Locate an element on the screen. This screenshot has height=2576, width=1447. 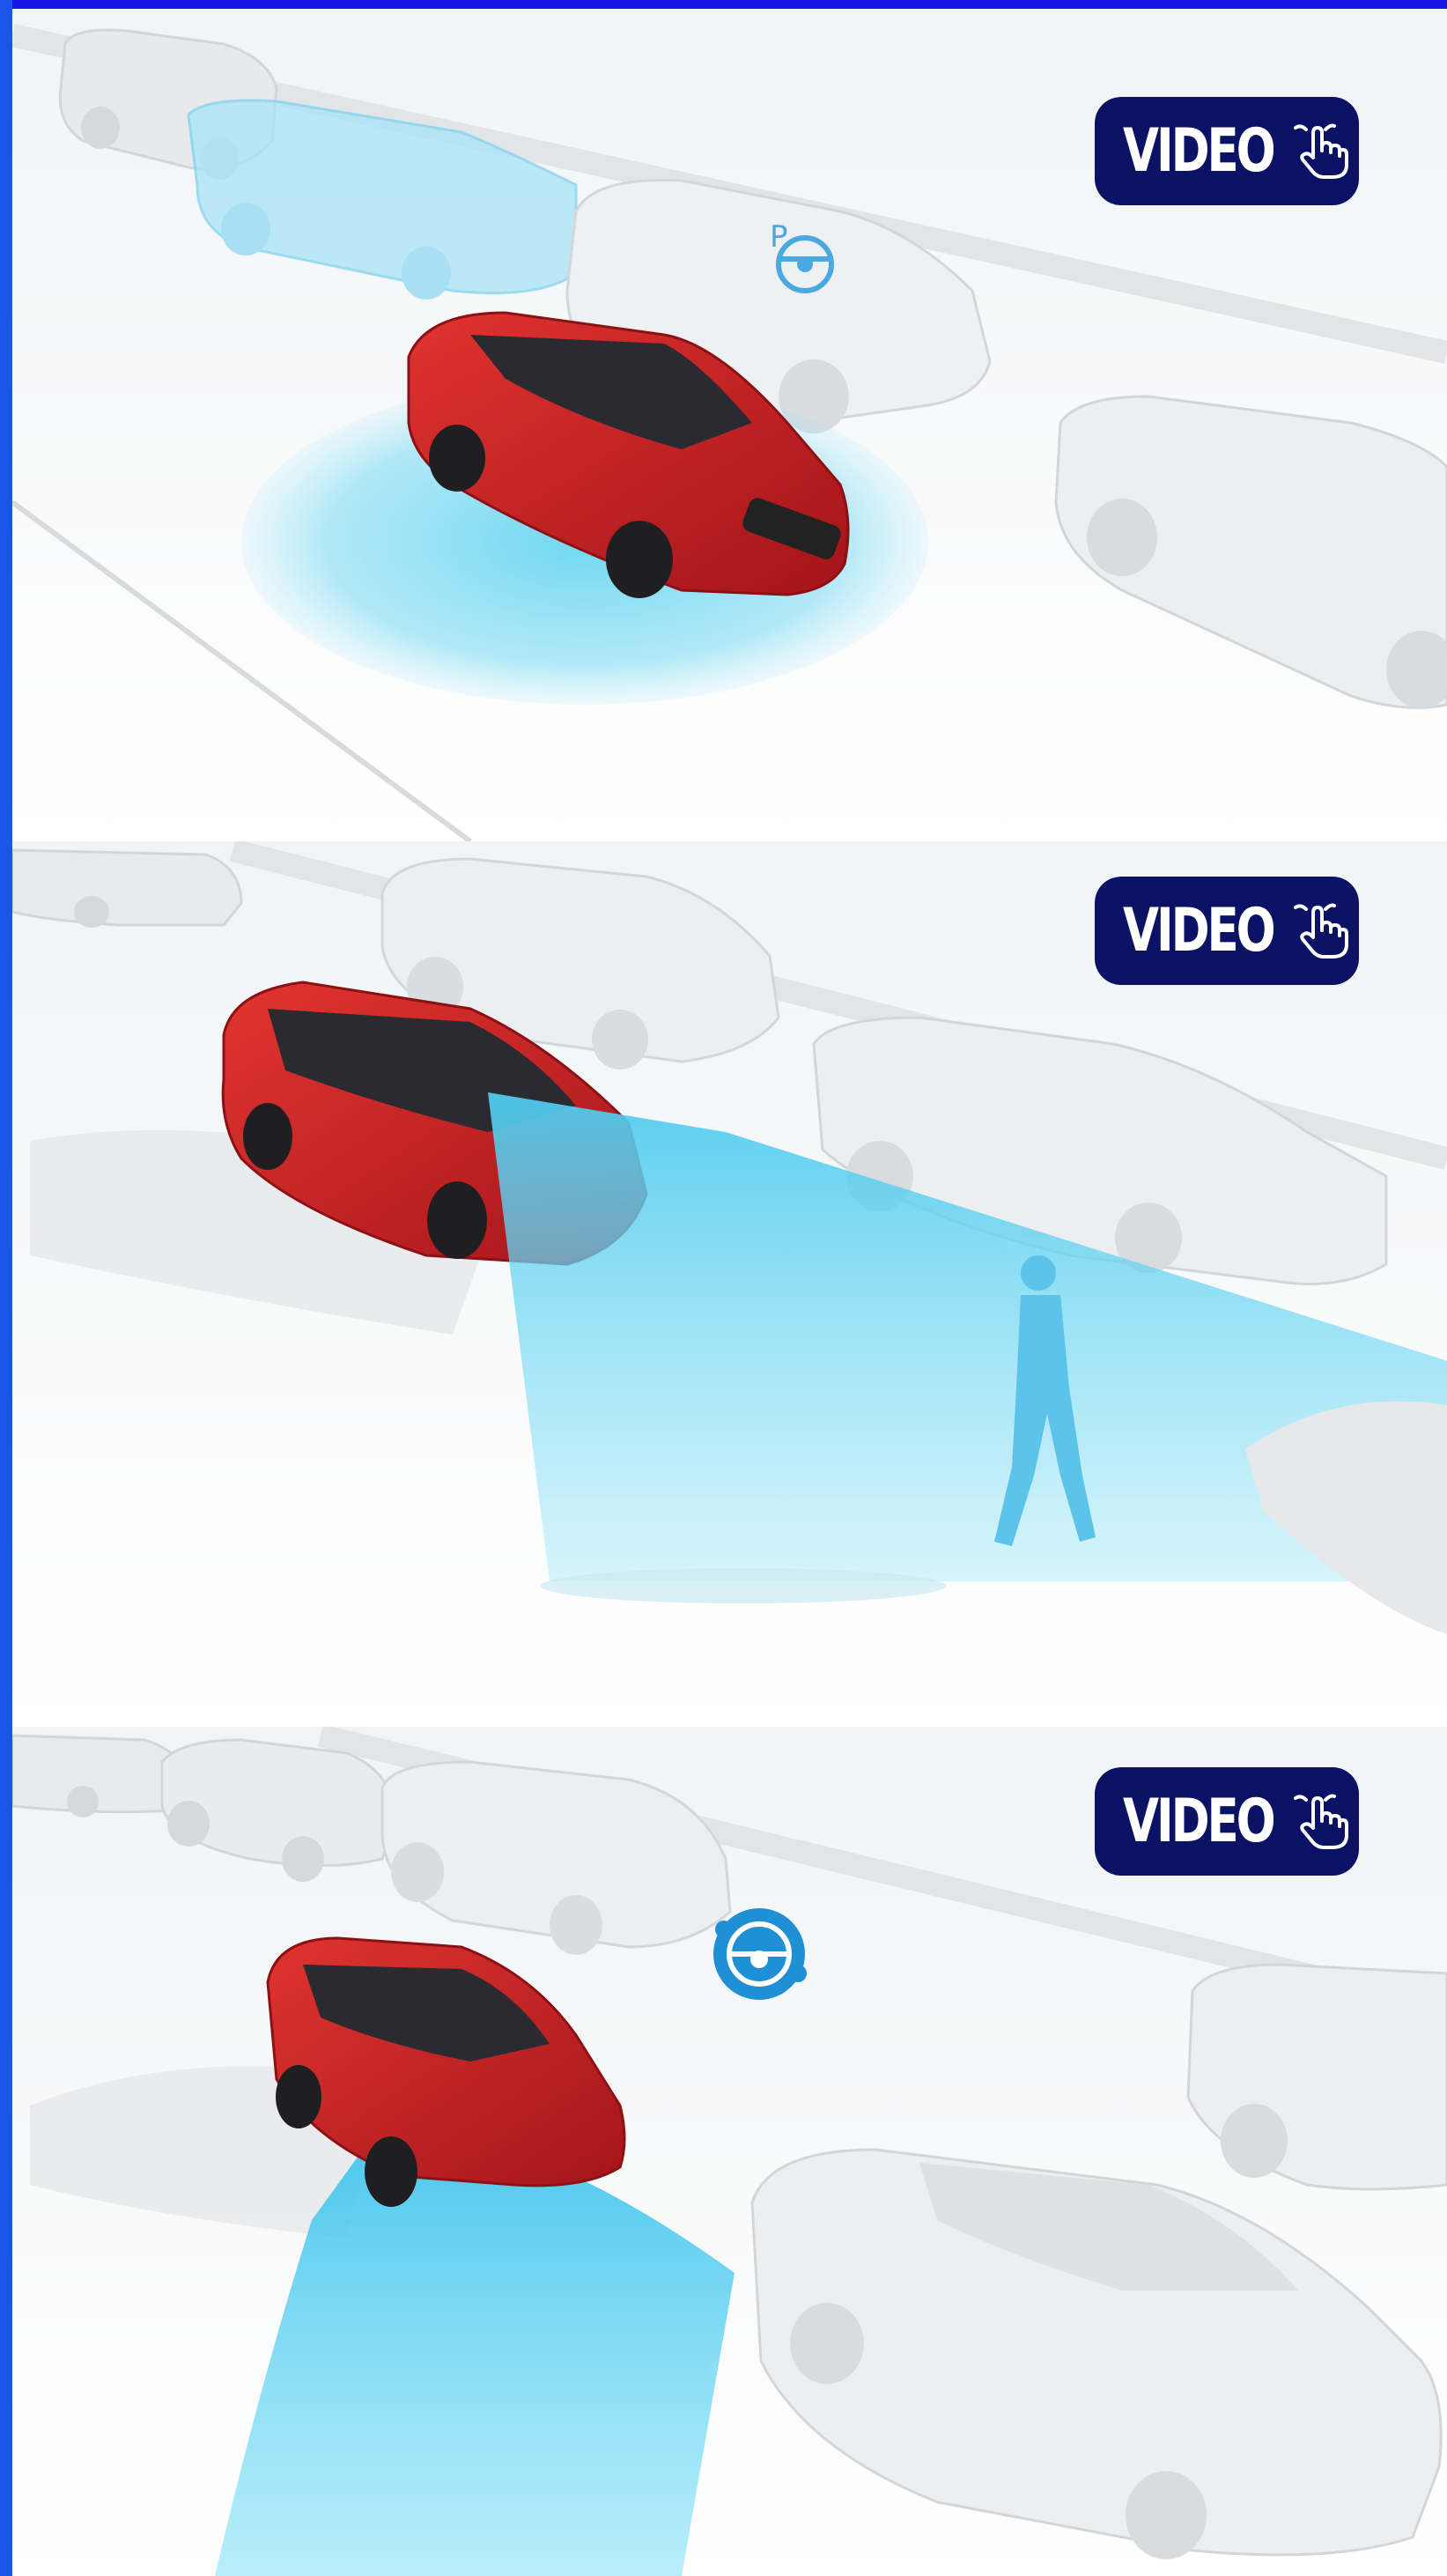
video-button-pedestrian-detection: VIDEO is located at coordinates (1227, 931).